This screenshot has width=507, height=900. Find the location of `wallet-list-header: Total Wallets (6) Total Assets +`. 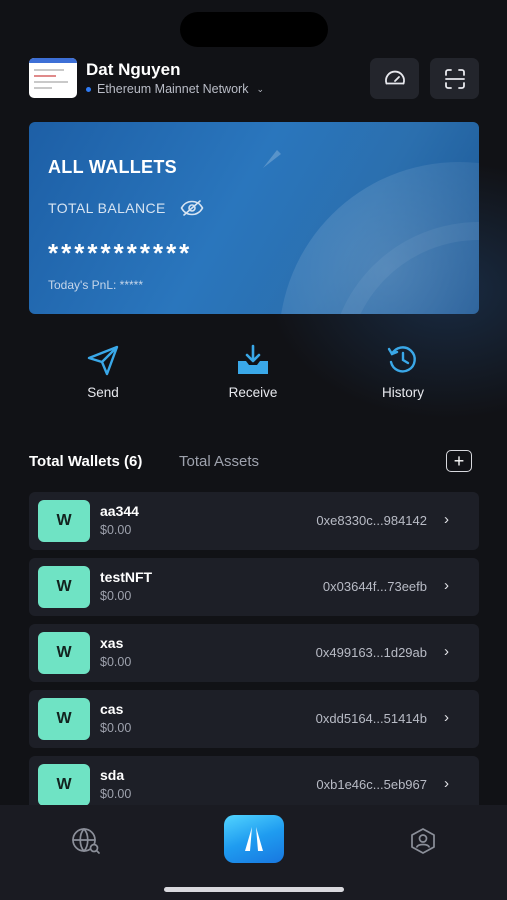

wallet-list-header: Total Wallets (6) Total Assets + is located at coordinates (254, 462).